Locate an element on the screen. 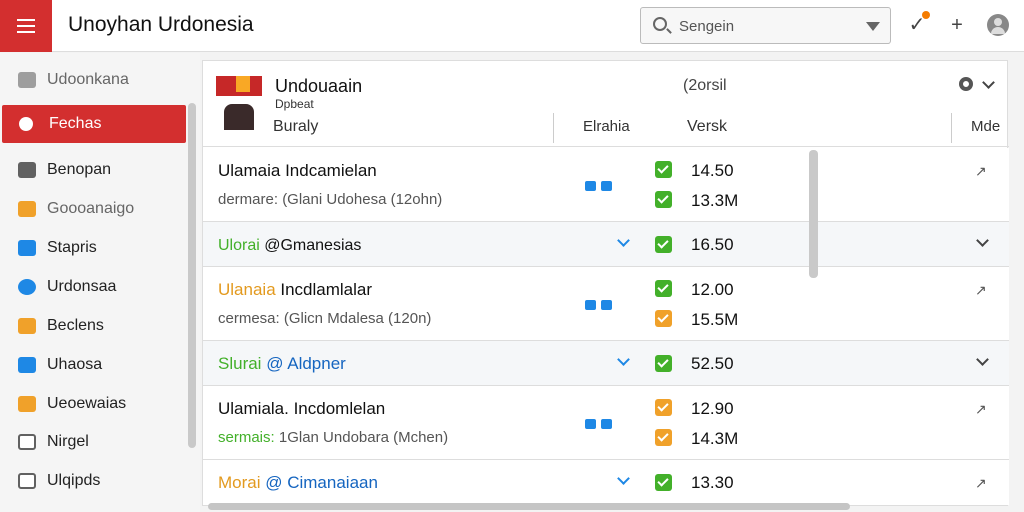 Image resolution: width=1024 pixels, height=512 pixels. row-title: Ulanaia Incdlamlalar is located at coordinates (295, 290).